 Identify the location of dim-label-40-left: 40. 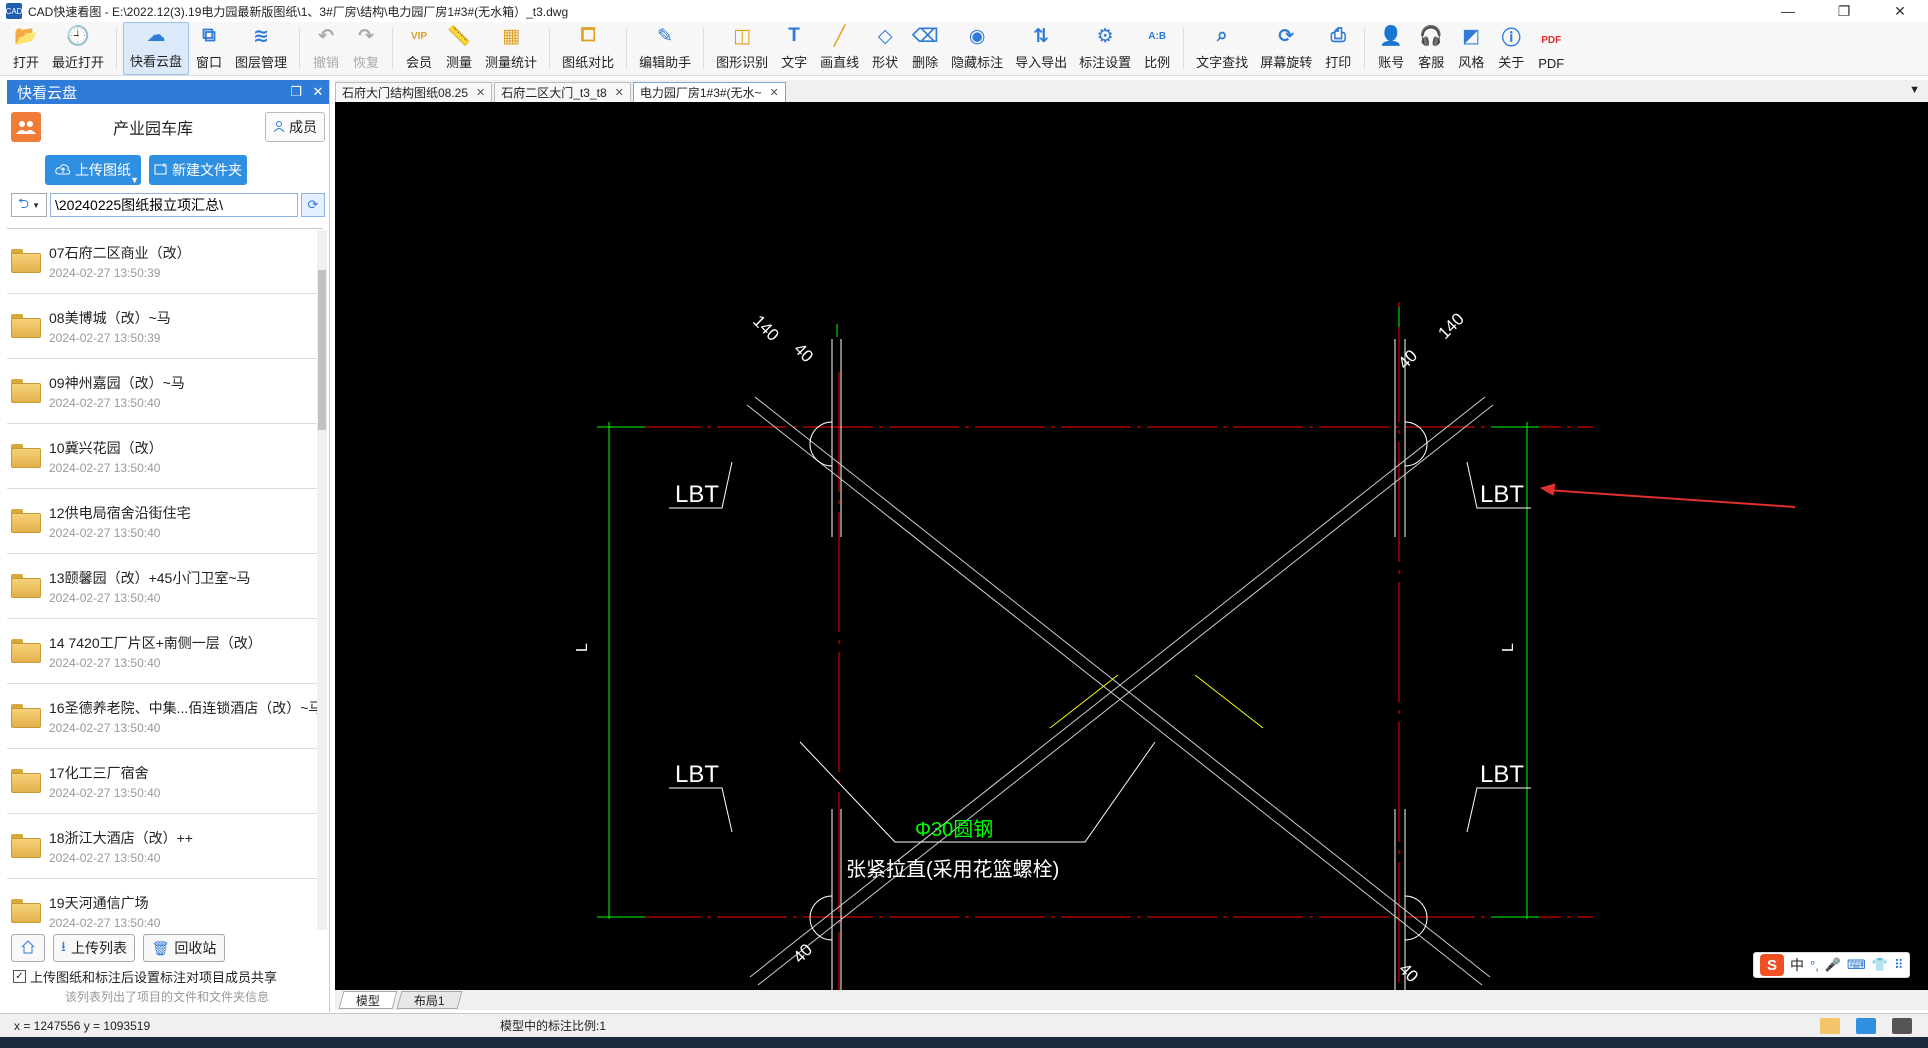
(803, 352).